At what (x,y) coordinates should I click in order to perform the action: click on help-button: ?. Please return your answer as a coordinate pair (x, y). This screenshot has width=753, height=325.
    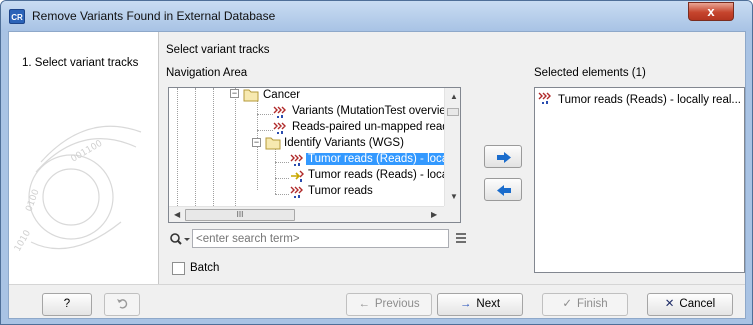
    Looking at the image, I should click on (67, 304).